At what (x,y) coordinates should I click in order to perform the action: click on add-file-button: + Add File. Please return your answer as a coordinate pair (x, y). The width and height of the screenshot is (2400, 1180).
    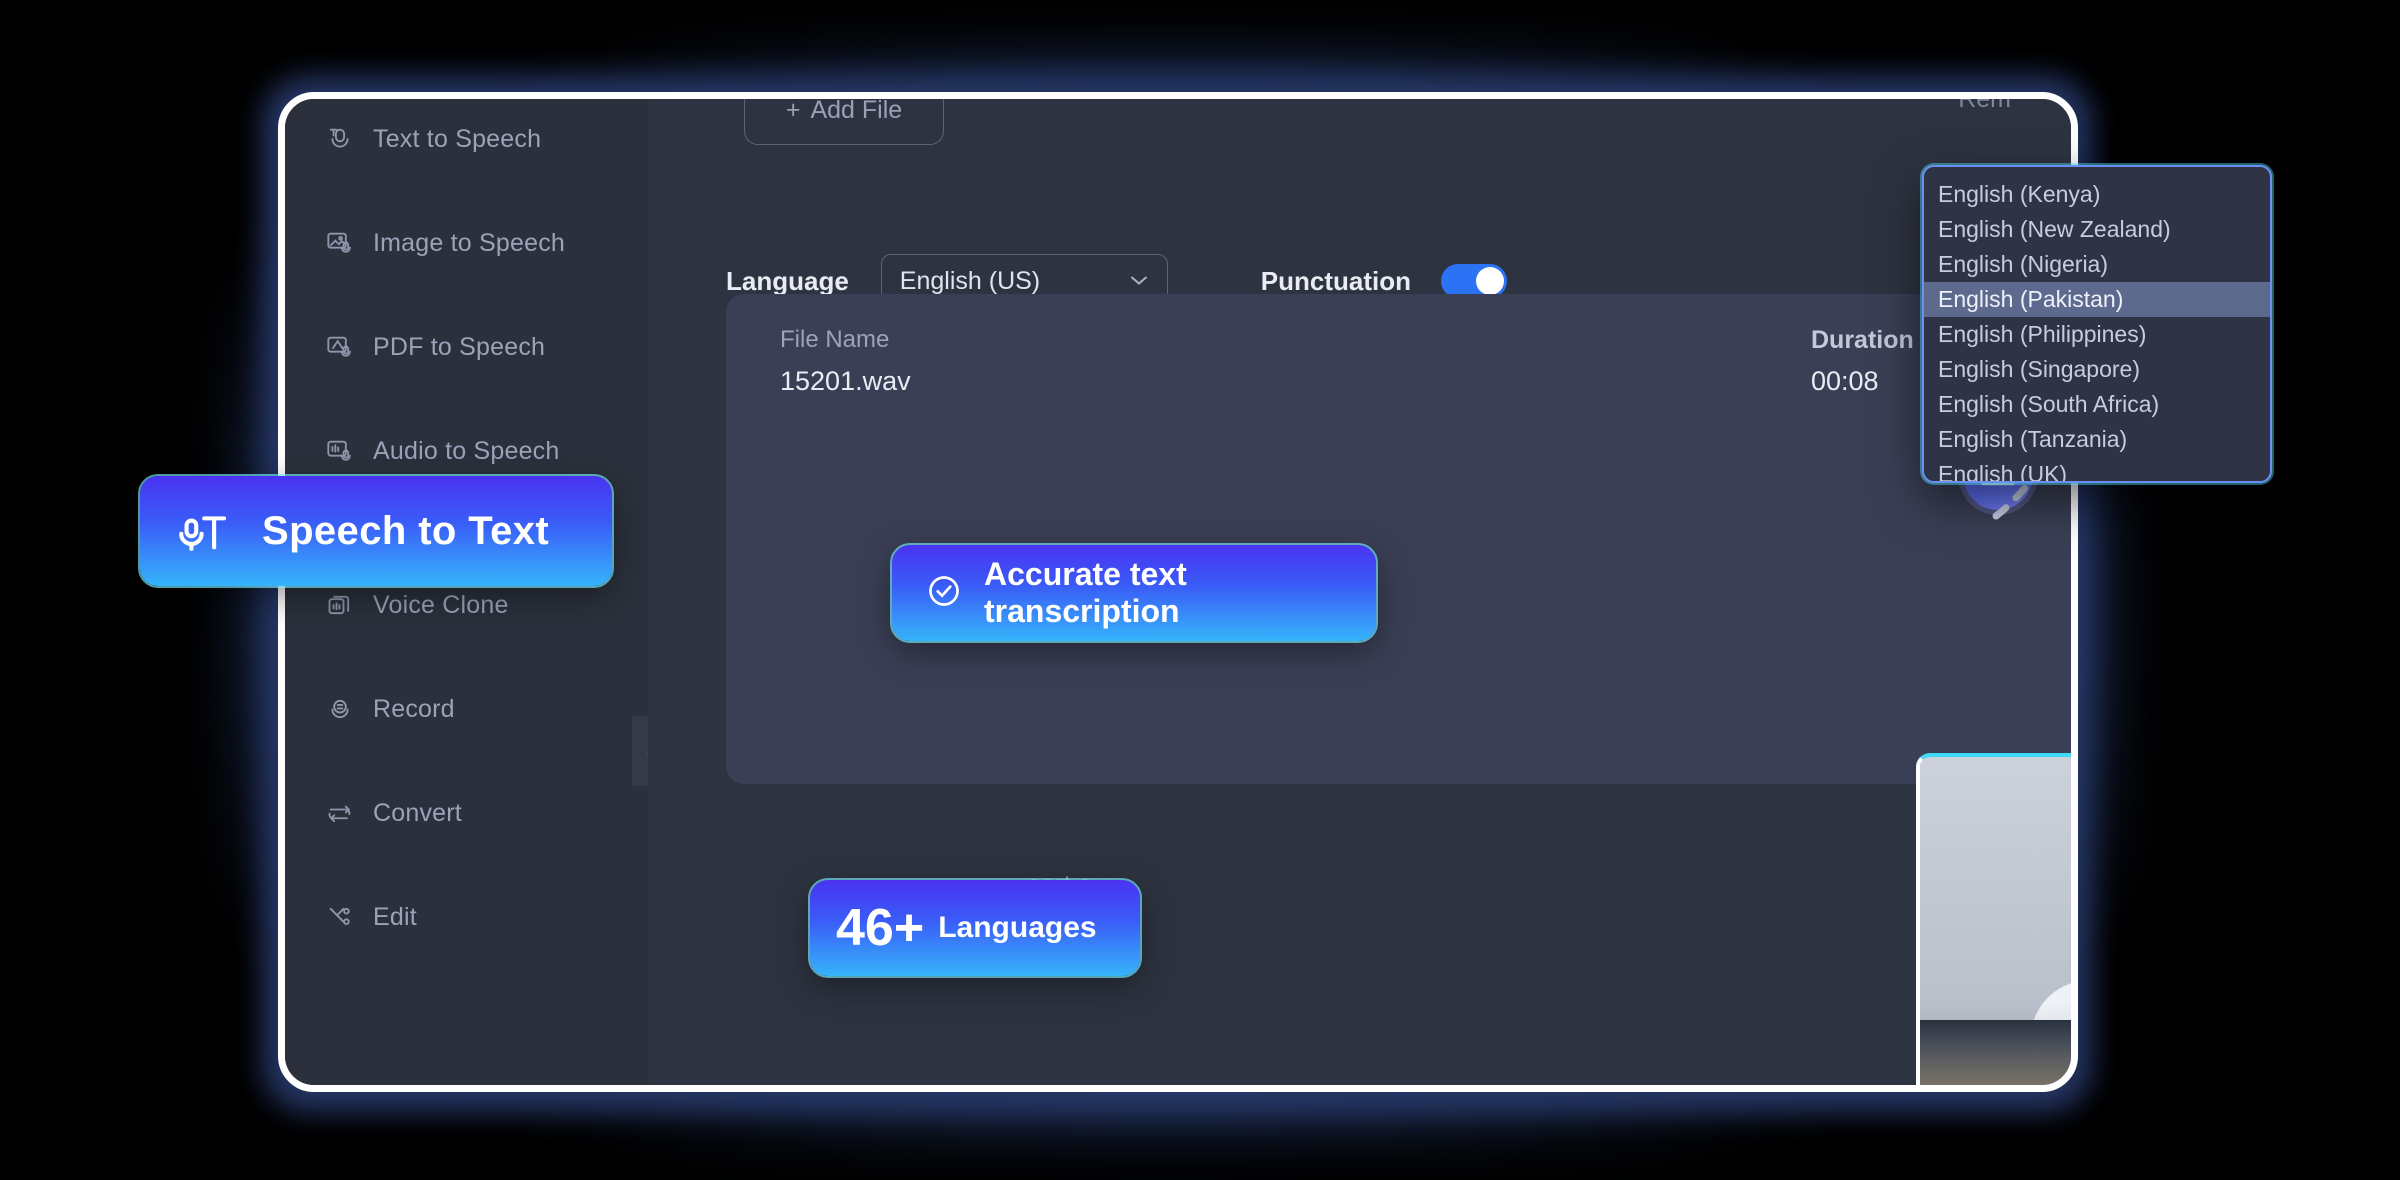
    Looking at the image, I should click on (844, 120).